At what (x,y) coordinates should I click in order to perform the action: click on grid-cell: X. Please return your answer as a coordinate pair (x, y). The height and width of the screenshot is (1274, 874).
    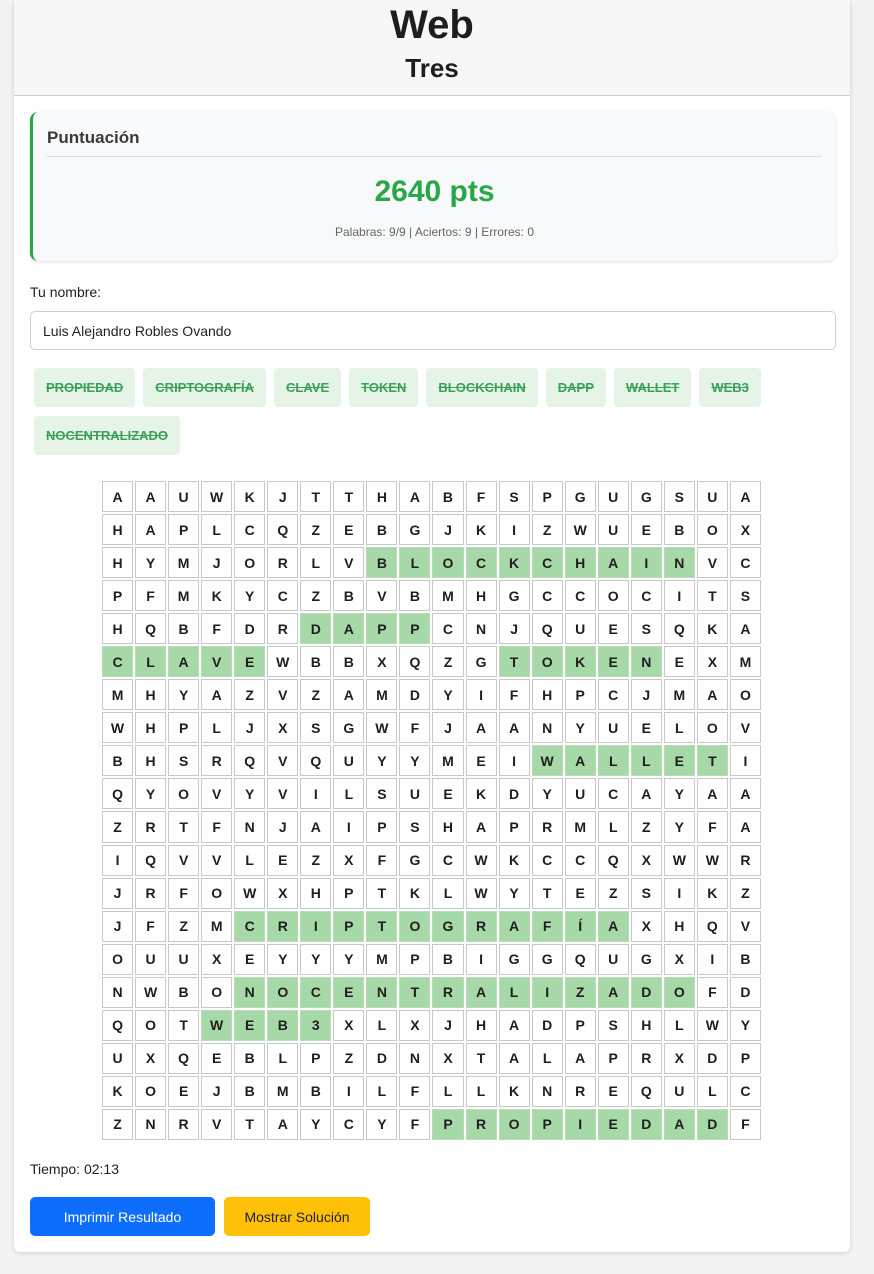
    Looking at the image, I should click on (745, 529).